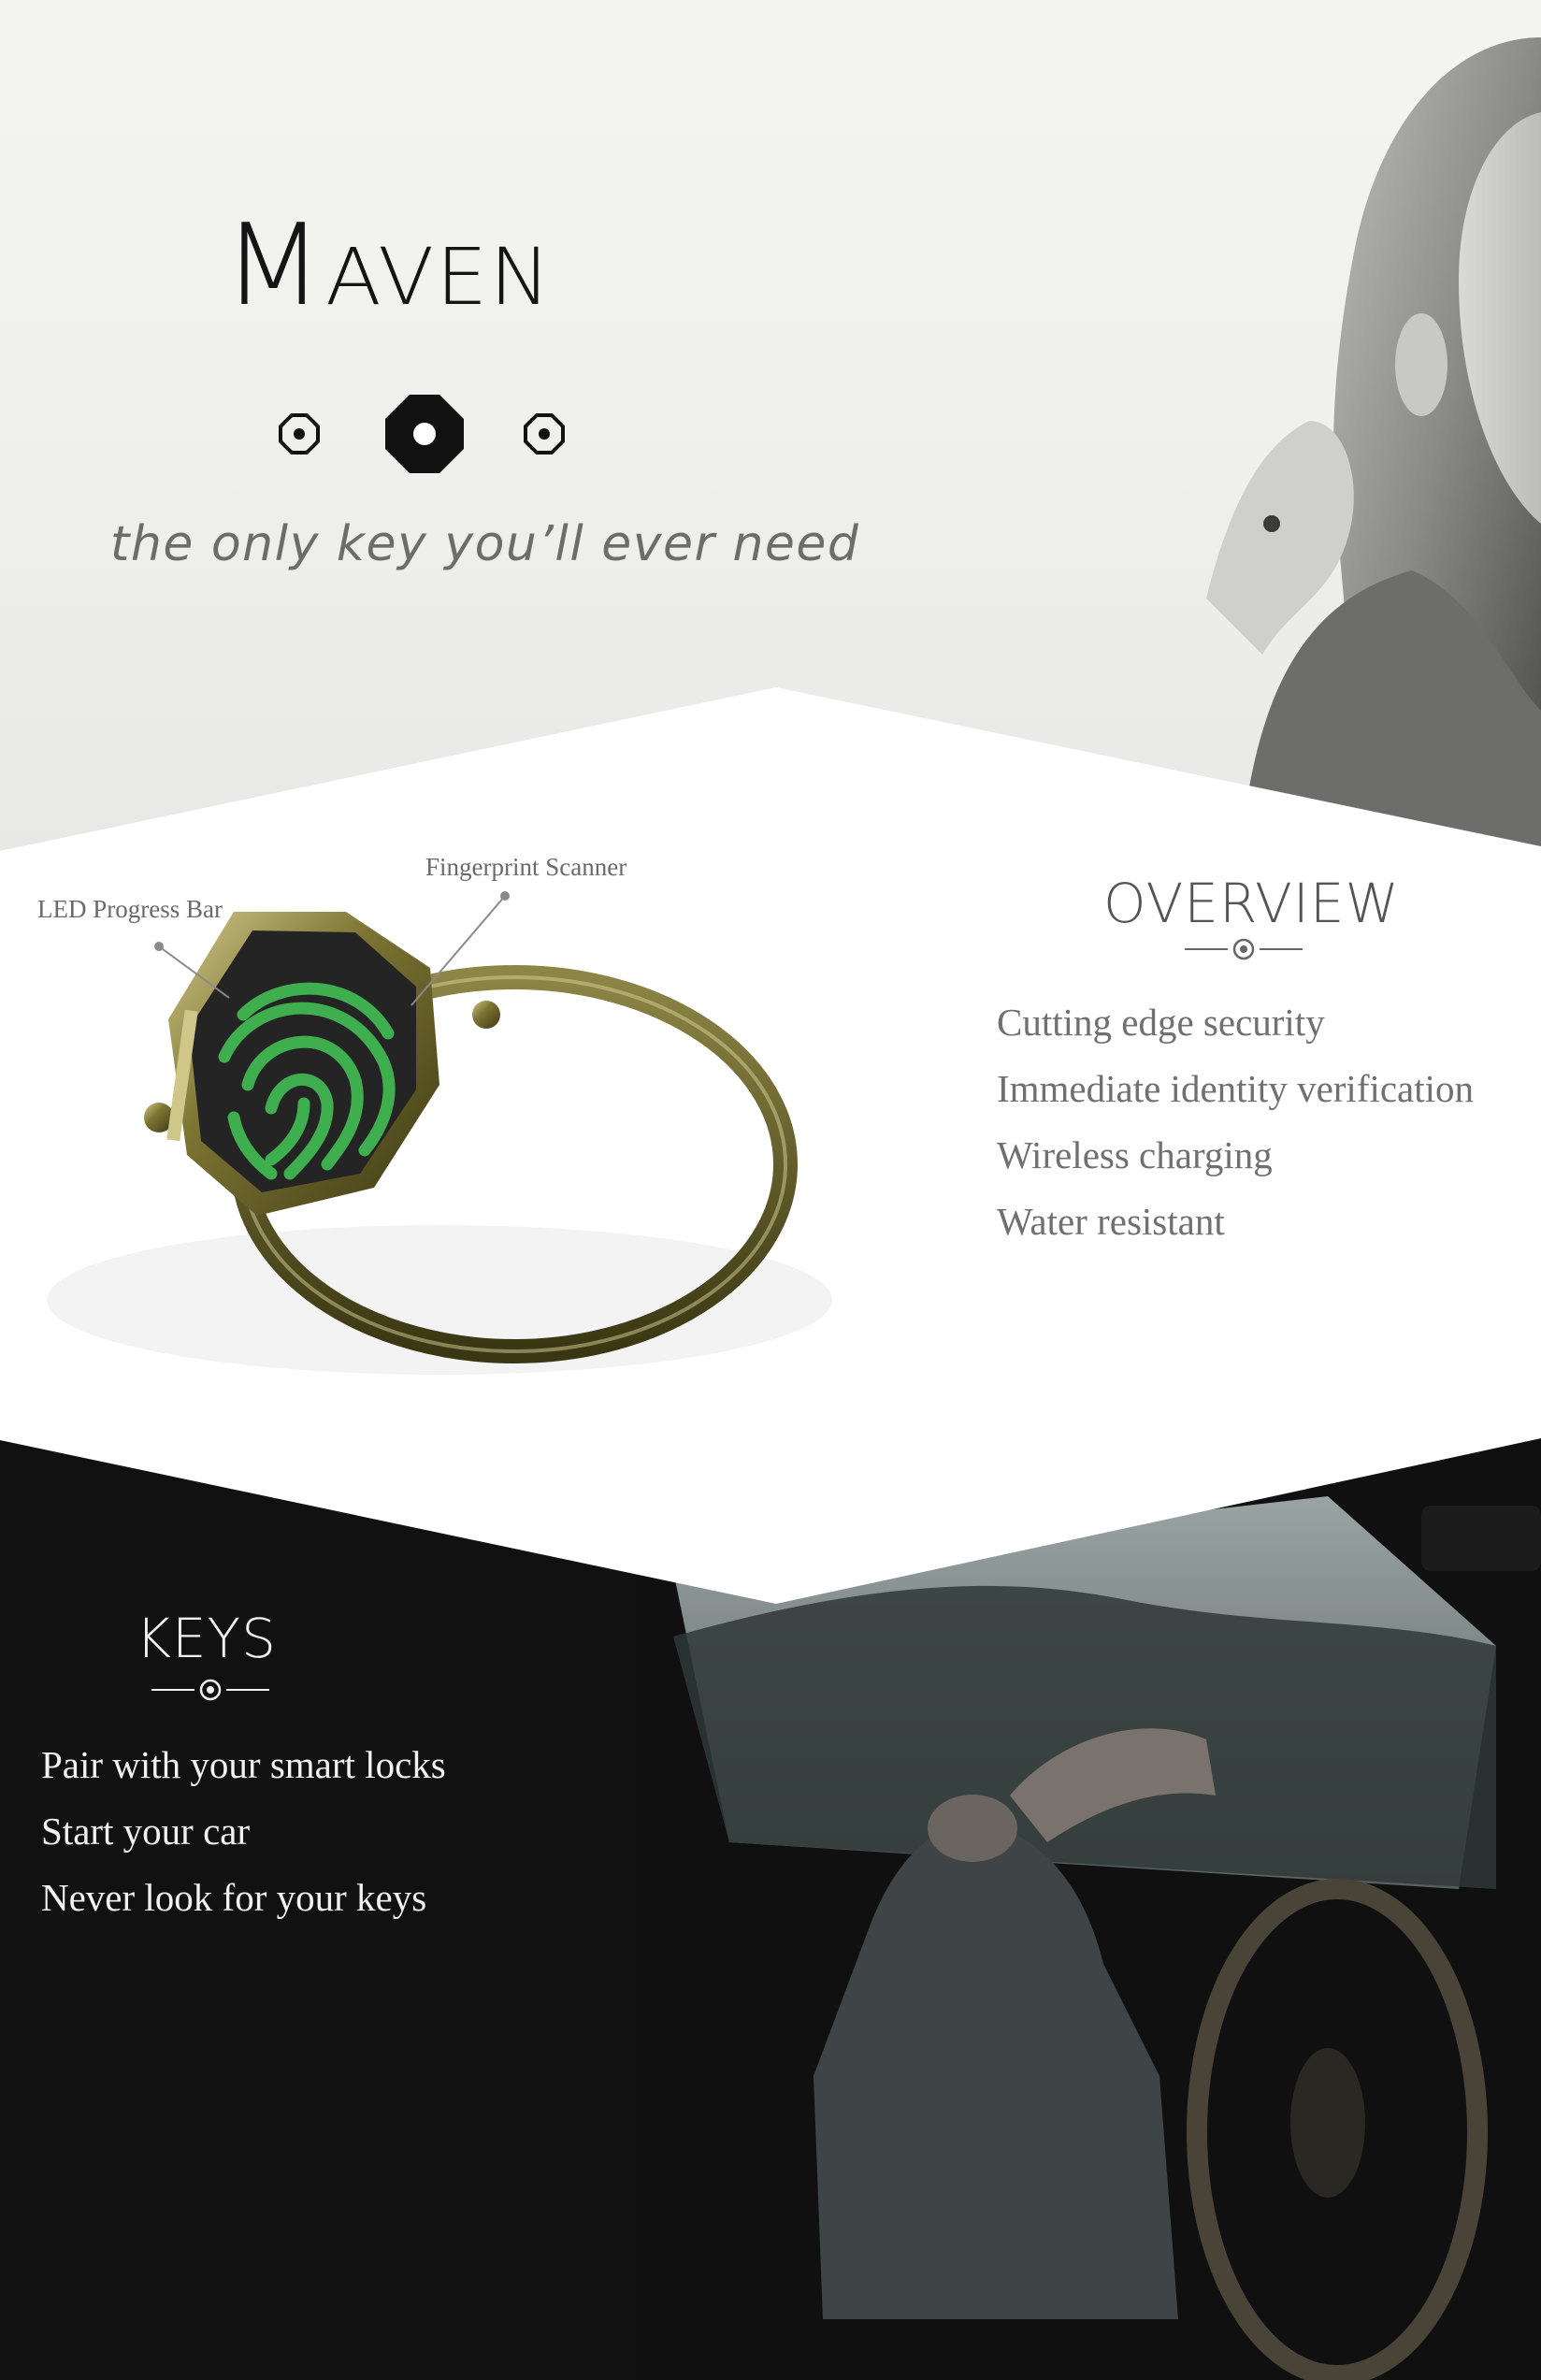 This screenshot has height=2380, width=1541. I want to click on list-item: Wireless charging, so click(1135, 1154).